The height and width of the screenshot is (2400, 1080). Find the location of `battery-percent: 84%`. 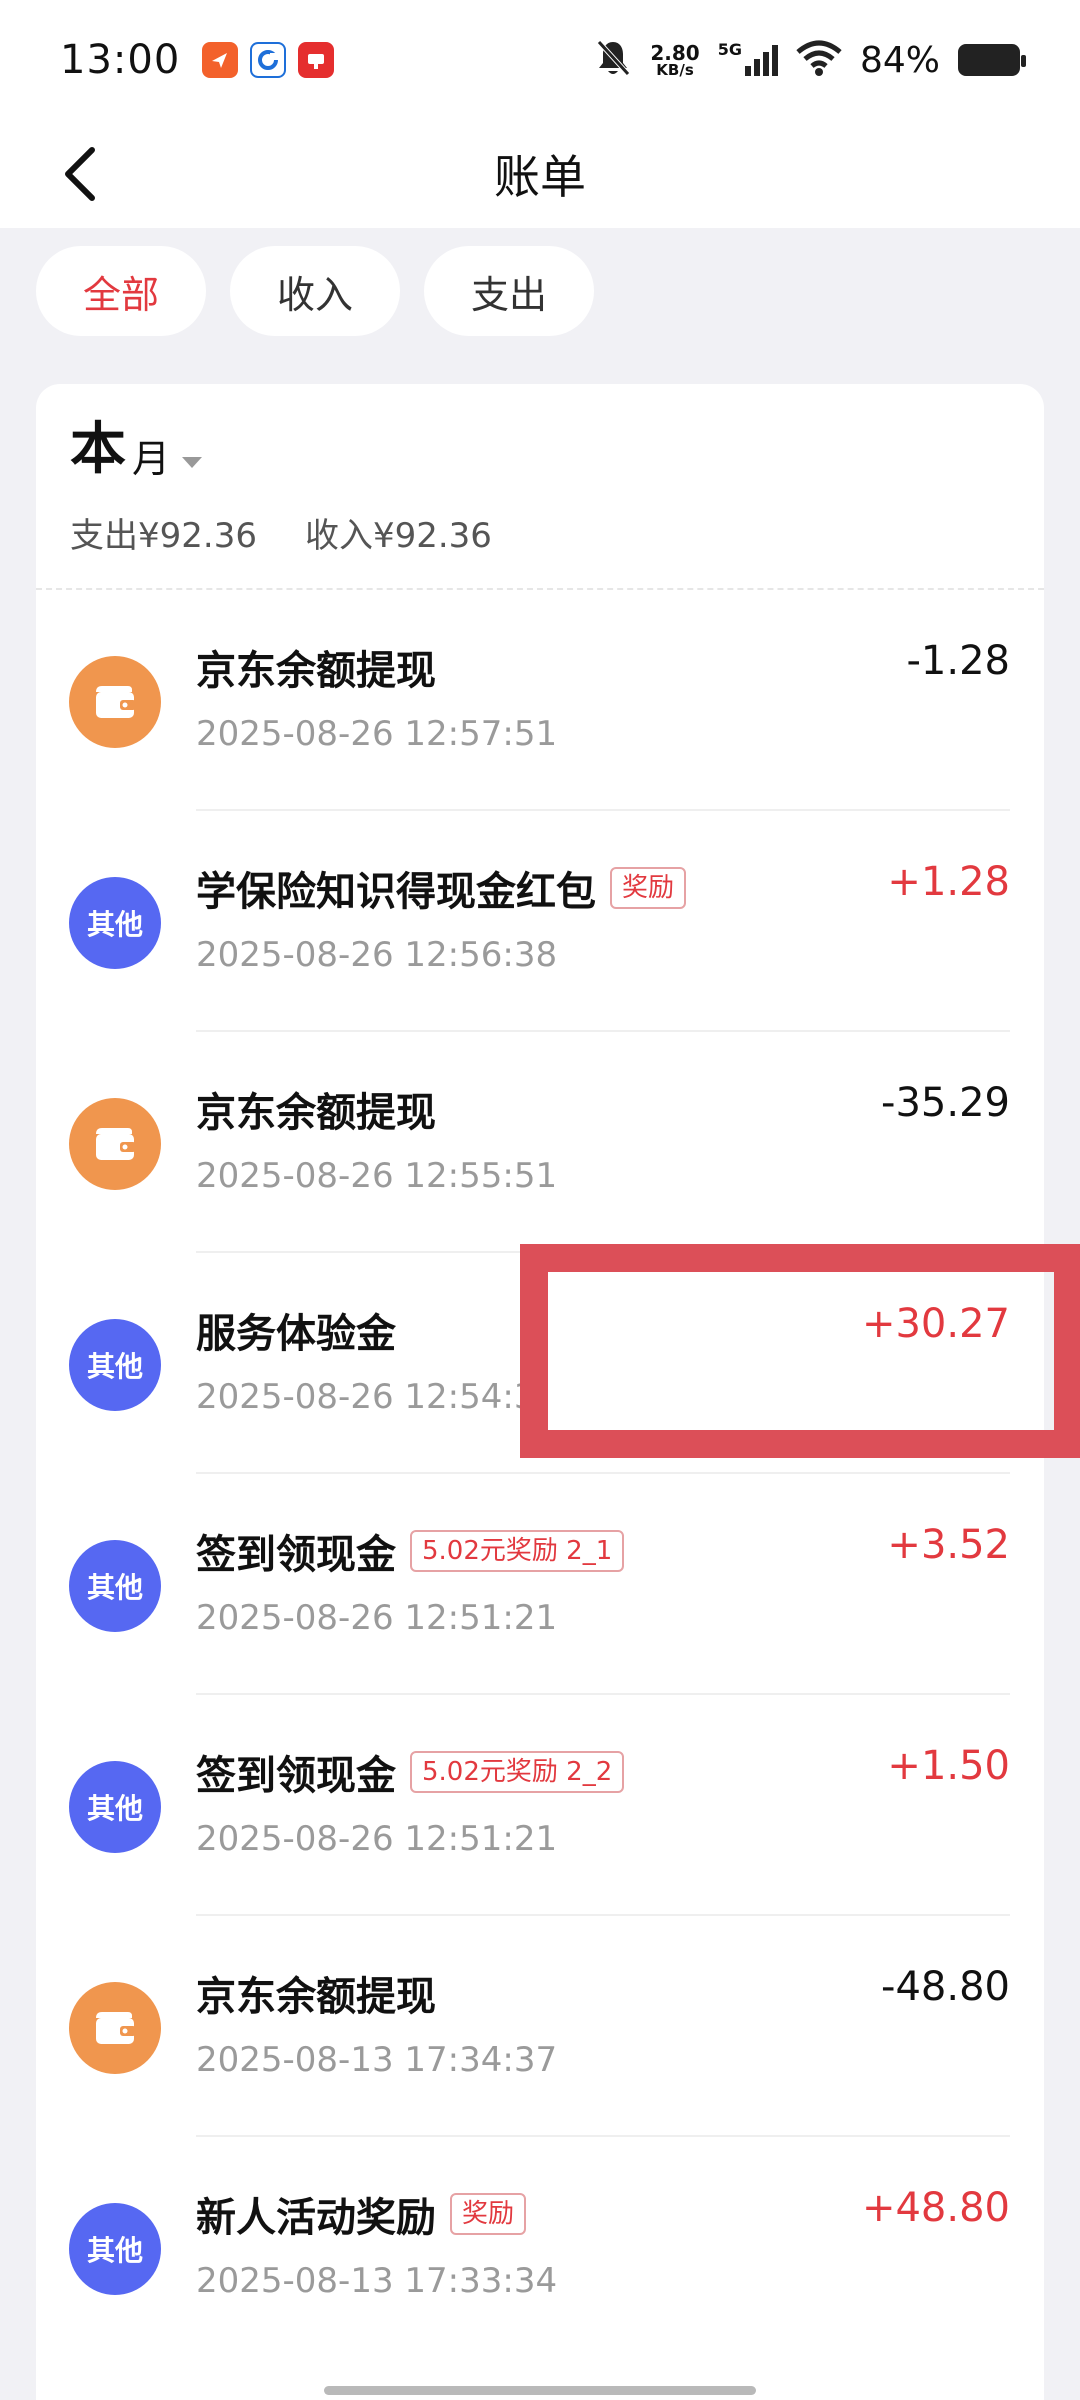

battery-percent: 84% is located at coordinates (899, 60).